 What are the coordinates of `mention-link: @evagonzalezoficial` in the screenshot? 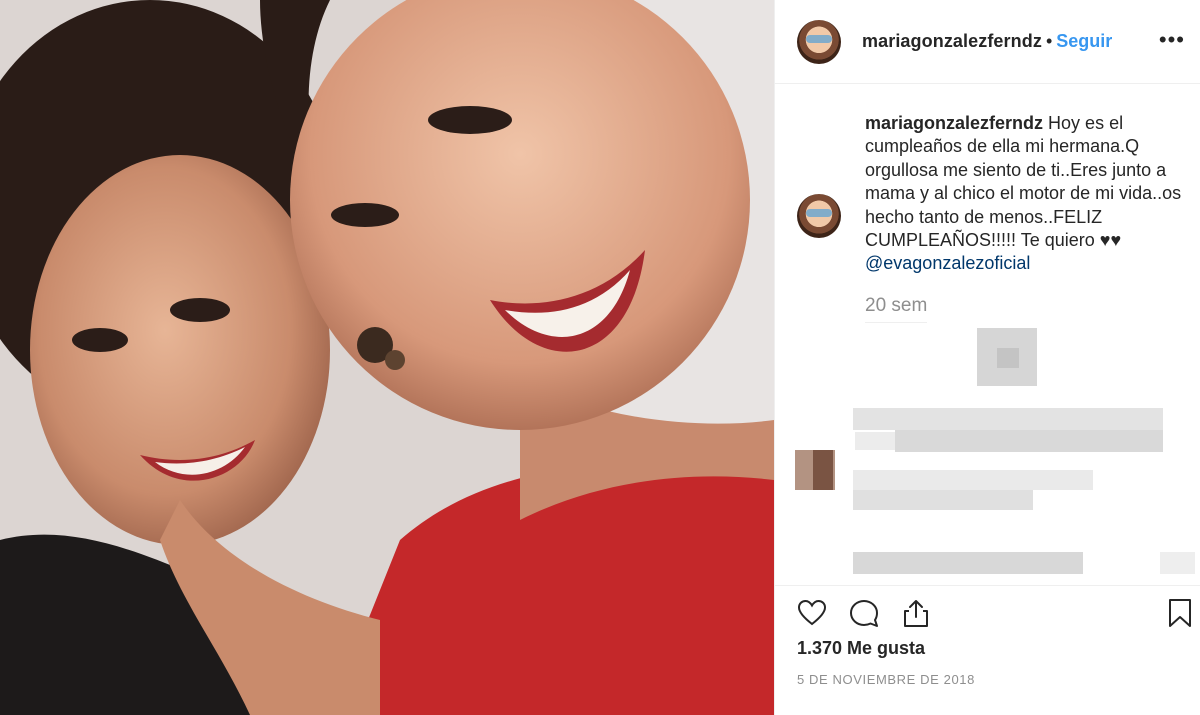 It's located at (1030, 263).